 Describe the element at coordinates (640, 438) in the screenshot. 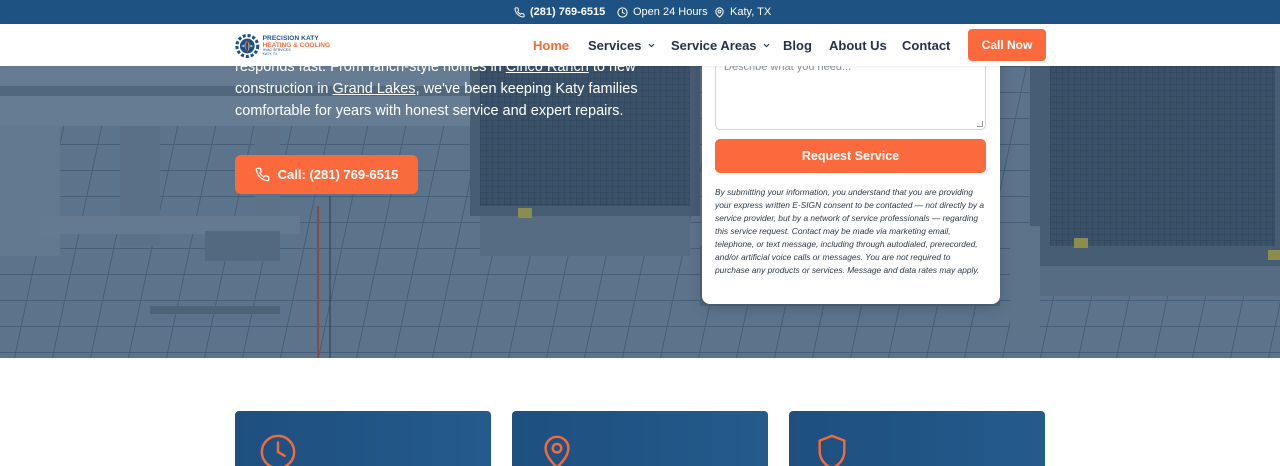

I see `feature-card-location` at that location.